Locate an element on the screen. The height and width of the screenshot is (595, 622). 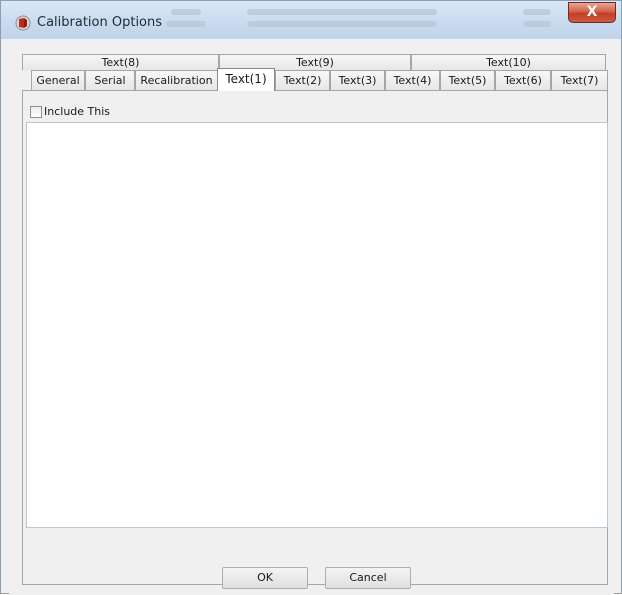
tab-label: Text(5) is located at coordinates (467, 80).